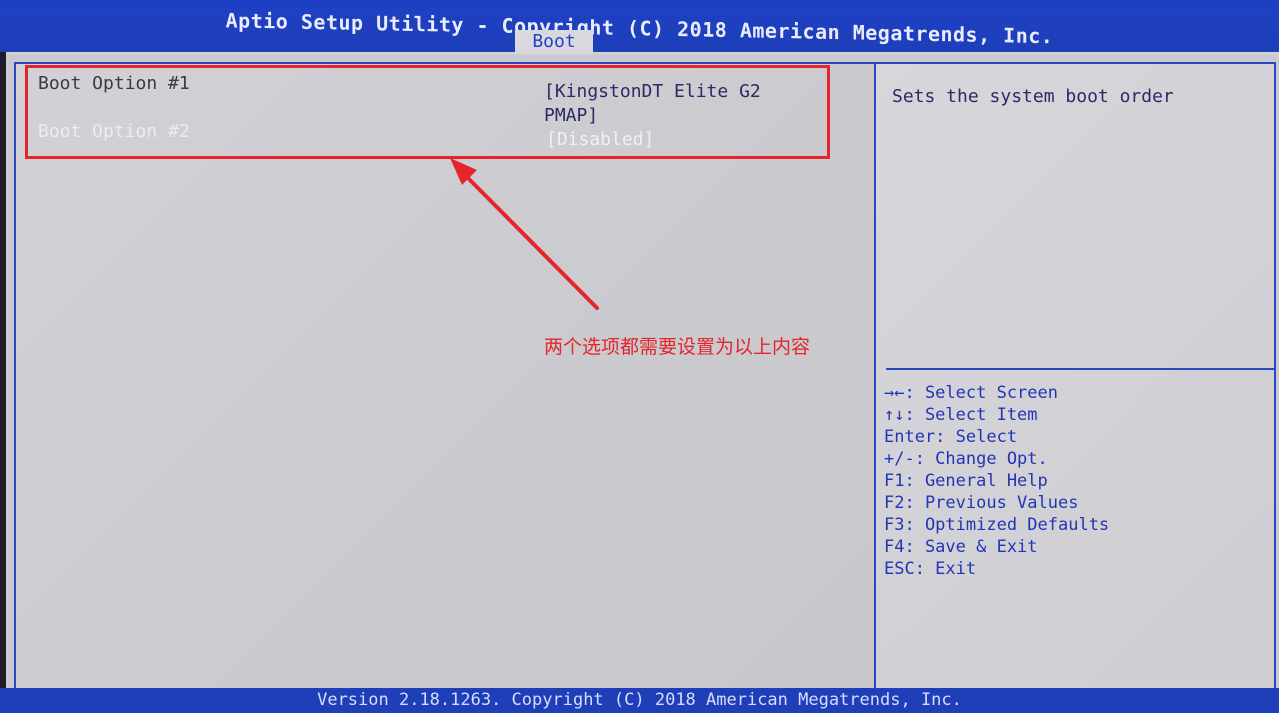 The image size is (1279, 713). Describe the element at coordinates (1080, 369) in the screenshot. I see `help-divider` at that location.